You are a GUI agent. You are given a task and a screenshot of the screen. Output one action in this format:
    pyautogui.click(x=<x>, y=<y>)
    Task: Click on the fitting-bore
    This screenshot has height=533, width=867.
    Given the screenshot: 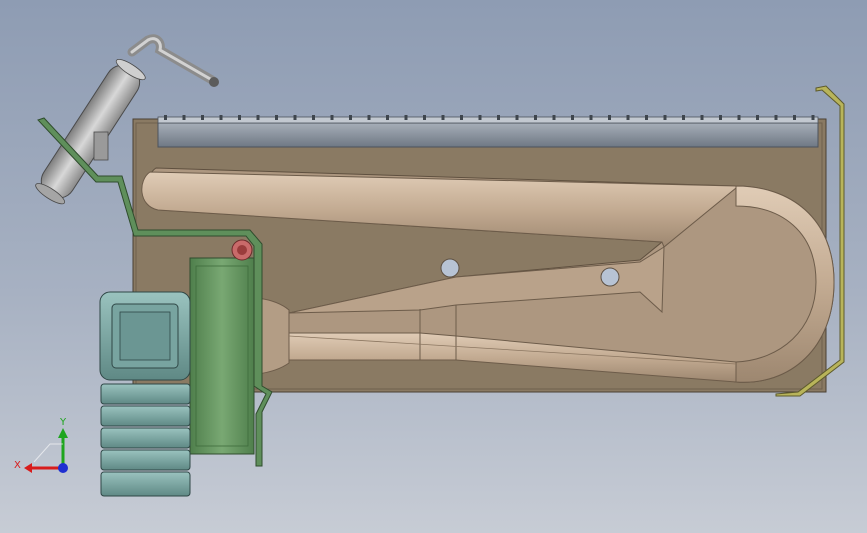 What is the action you would take?
    pyautogui.click(x=242, y=250)
    